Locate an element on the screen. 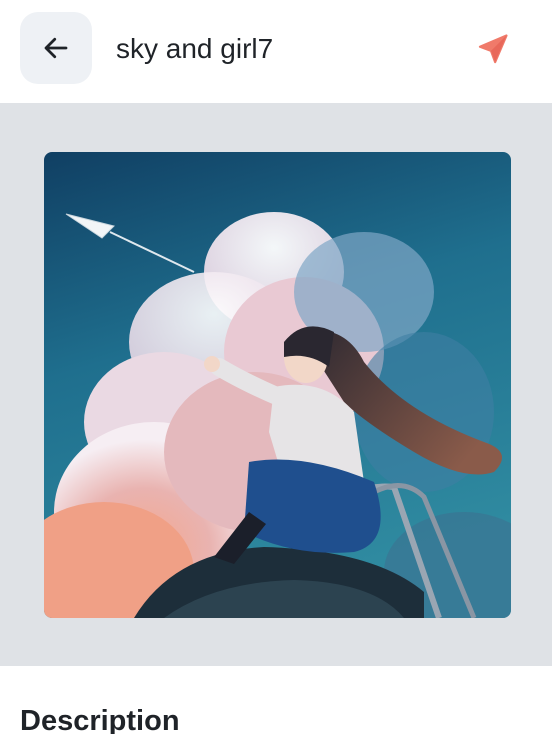 This screenshot has width=552, height=734. back-button is located at coordinates (56, 48).